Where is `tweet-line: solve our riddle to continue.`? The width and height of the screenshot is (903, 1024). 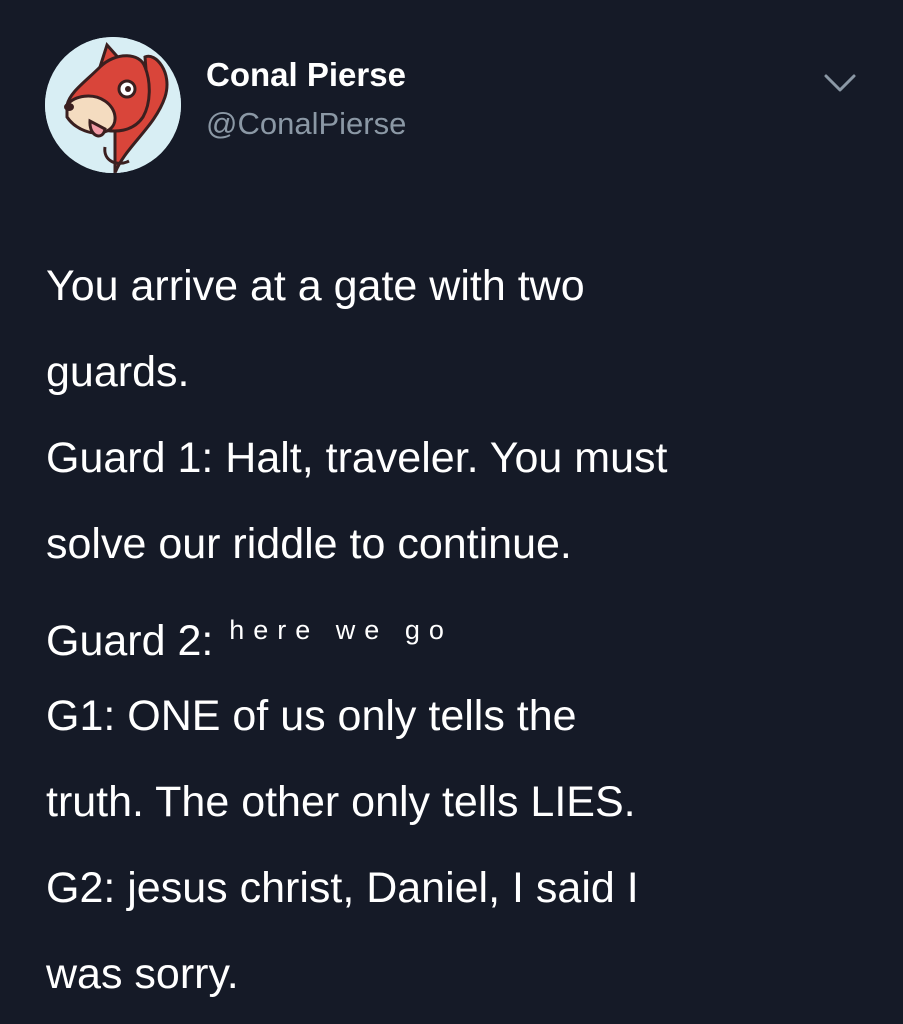 tweet-line: solve our riddle to continue. is located at coordinates (309, 544).